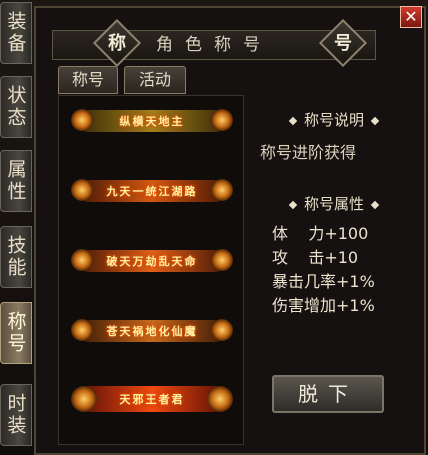 This screenshot has width=428, height=455. Describe the element at coordinates (308, 152) in the screenshot. I see `desc-text: 称号进阶获得` at that location.